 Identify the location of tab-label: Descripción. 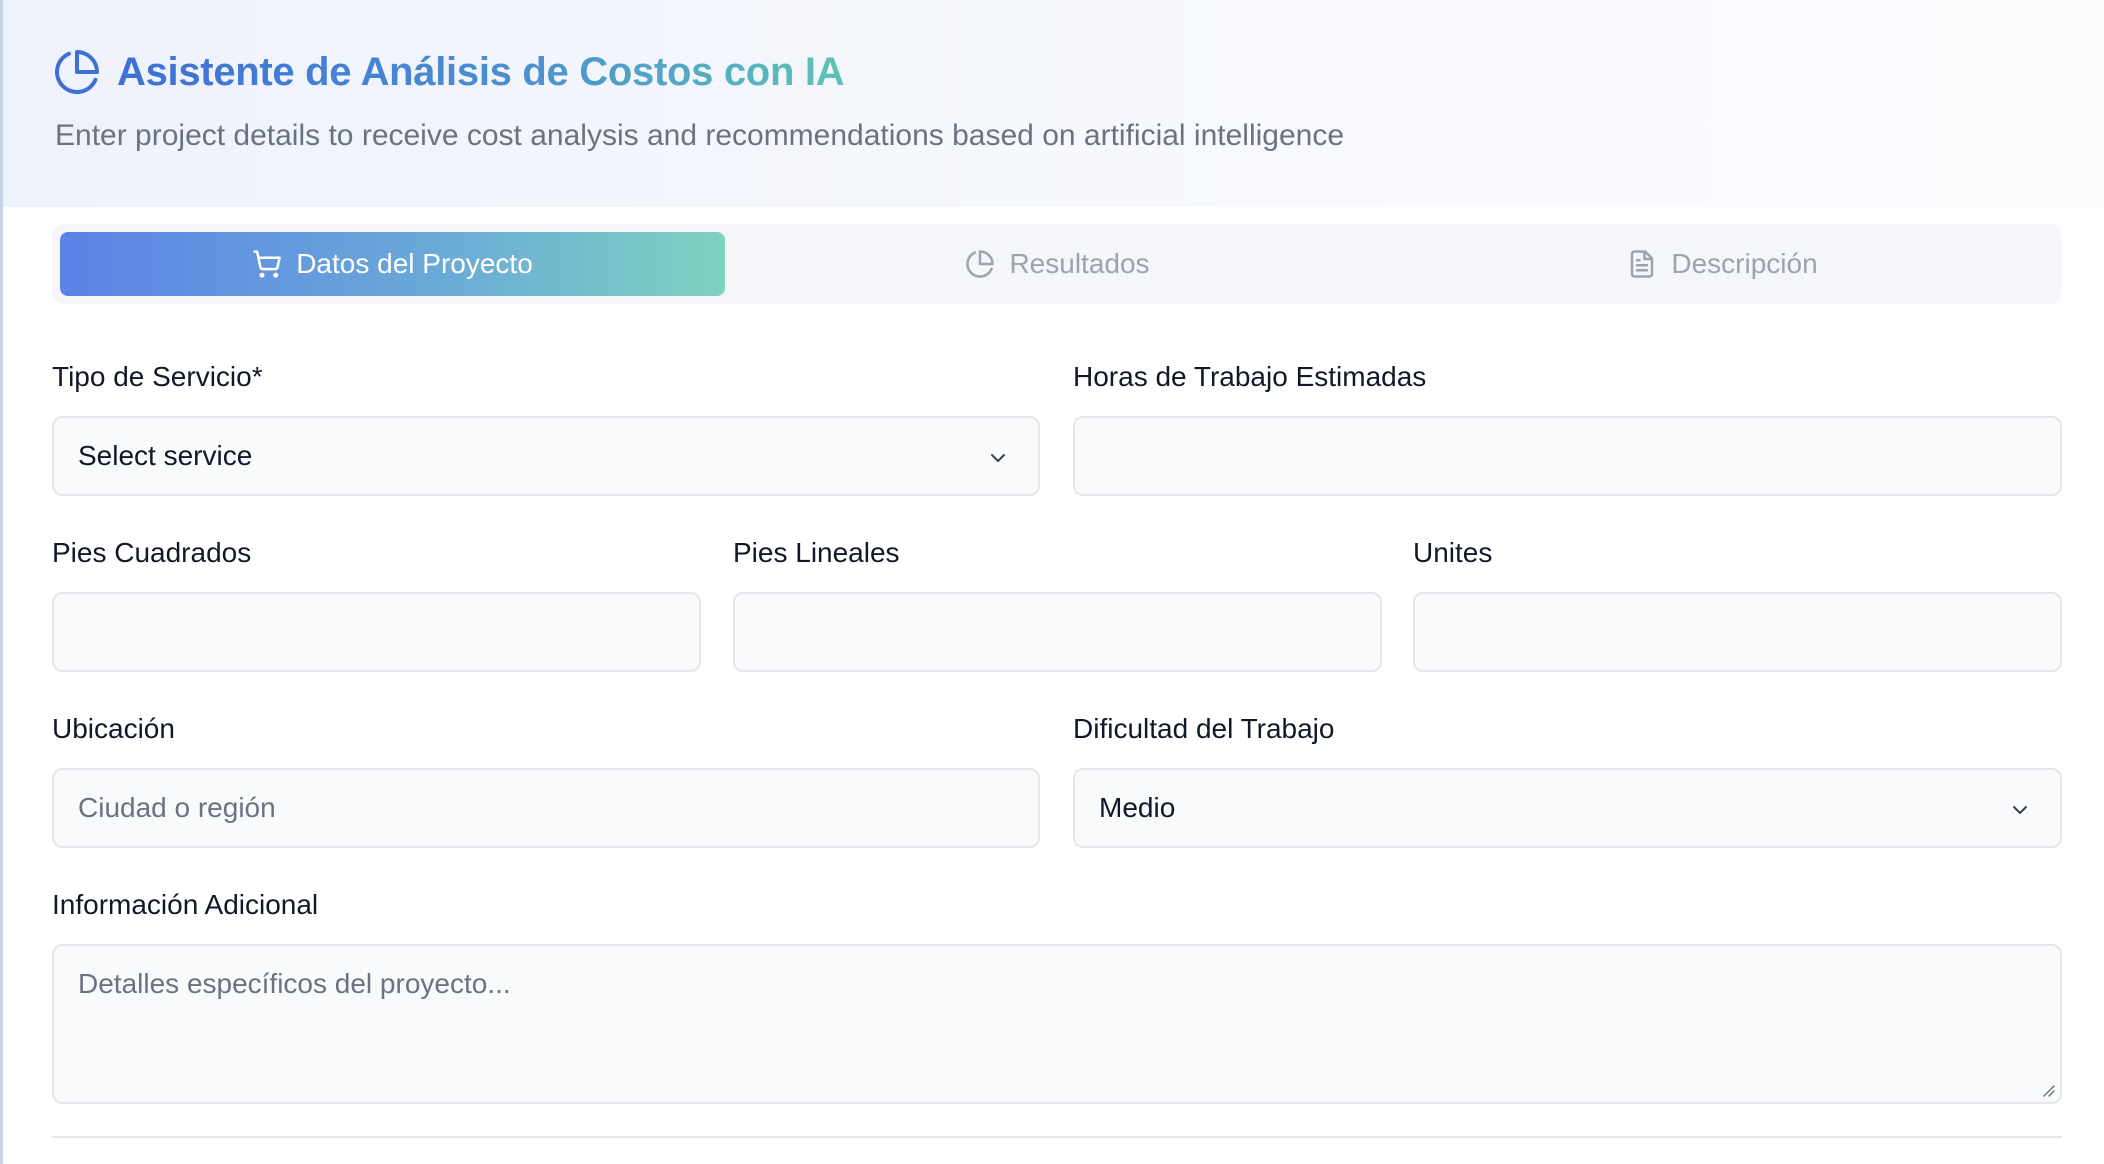
(1744, 263).